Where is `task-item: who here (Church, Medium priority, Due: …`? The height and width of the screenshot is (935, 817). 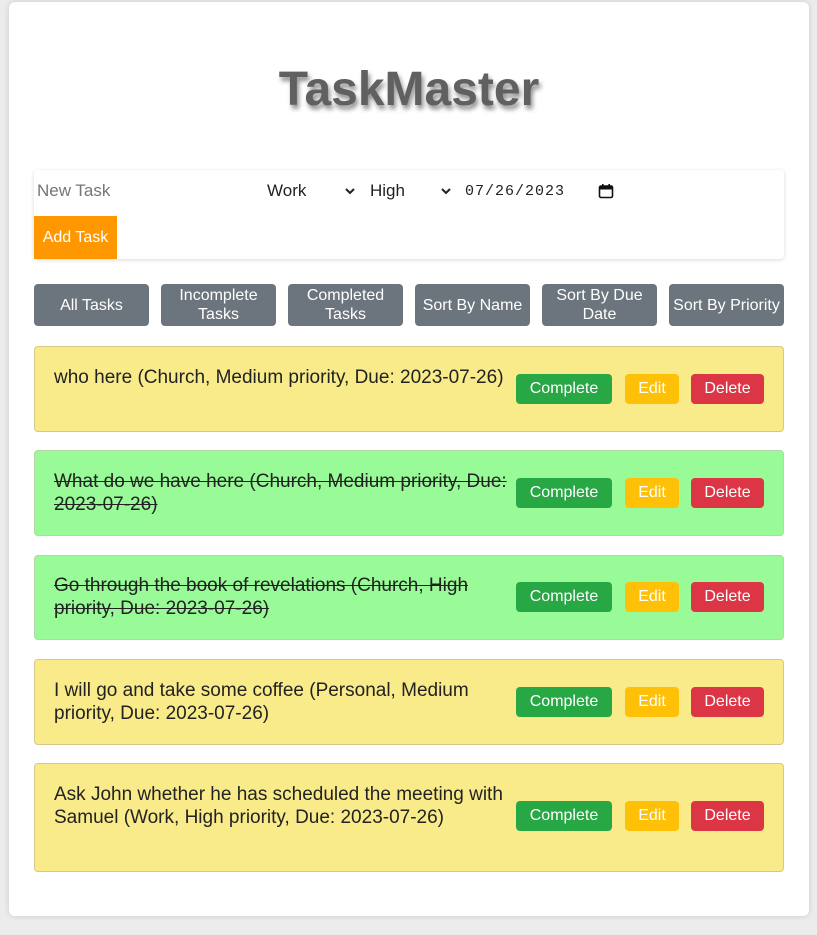
task-item: who here (Church, Medium priority, Due: … is located at coordinates (409, 389).